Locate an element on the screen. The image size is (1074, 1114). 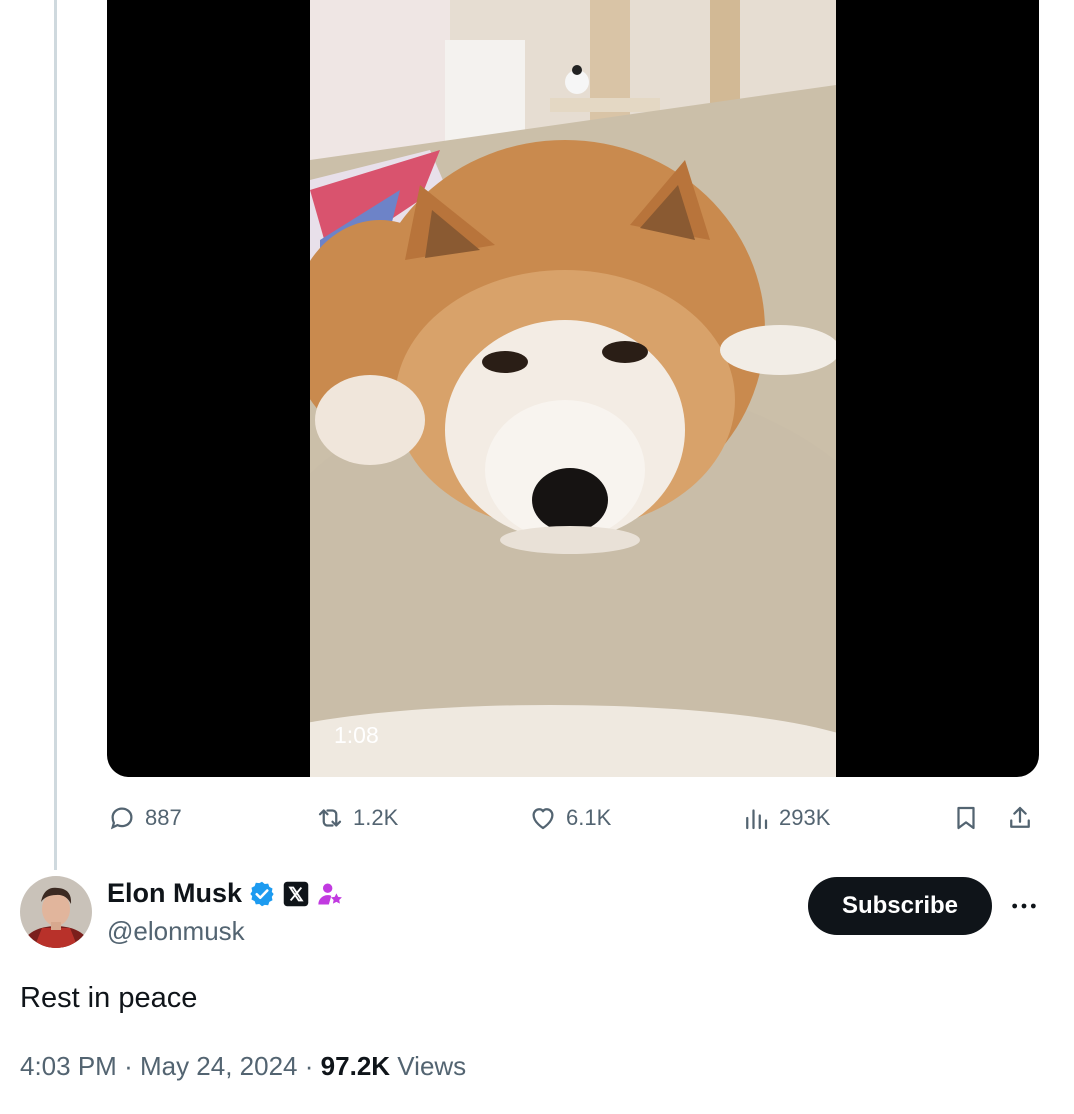
views-button: 293K is located at coordinates (785, 818).